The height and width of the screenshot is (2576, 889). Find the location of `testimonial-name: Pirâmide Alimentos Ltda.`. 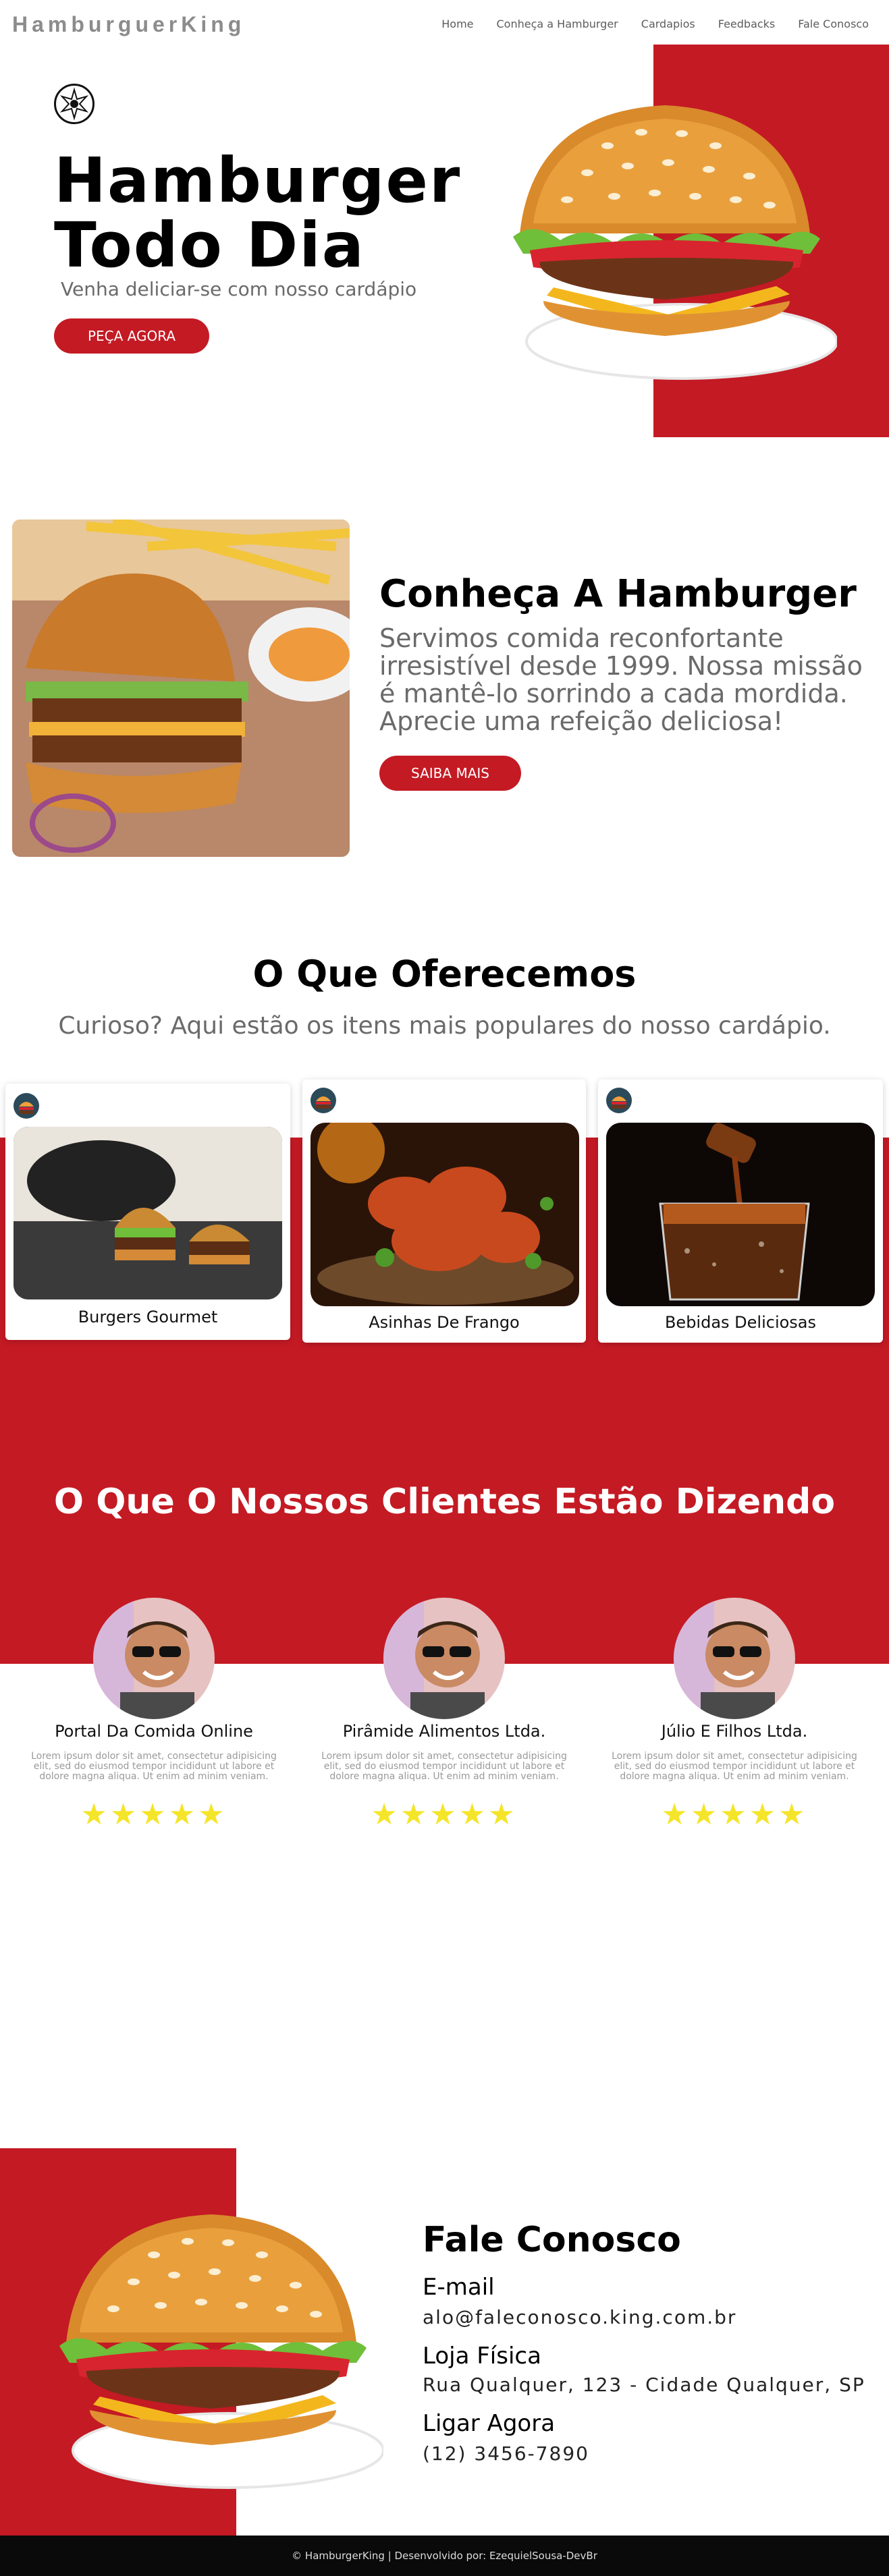

testimonial-name: Pirâmide Alimentos Ltda. is located at coordinates (444, 1731).